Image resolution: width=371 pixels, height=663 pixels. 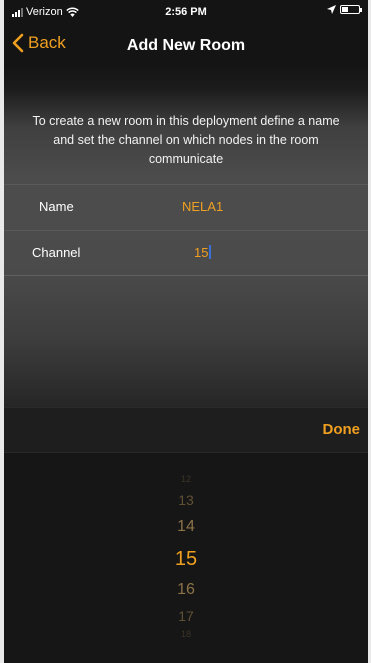 What do you see at coordinates (186, 253) in the screenshot?
I see `channel-row: Channel 15` at bounding box center [186, 253].